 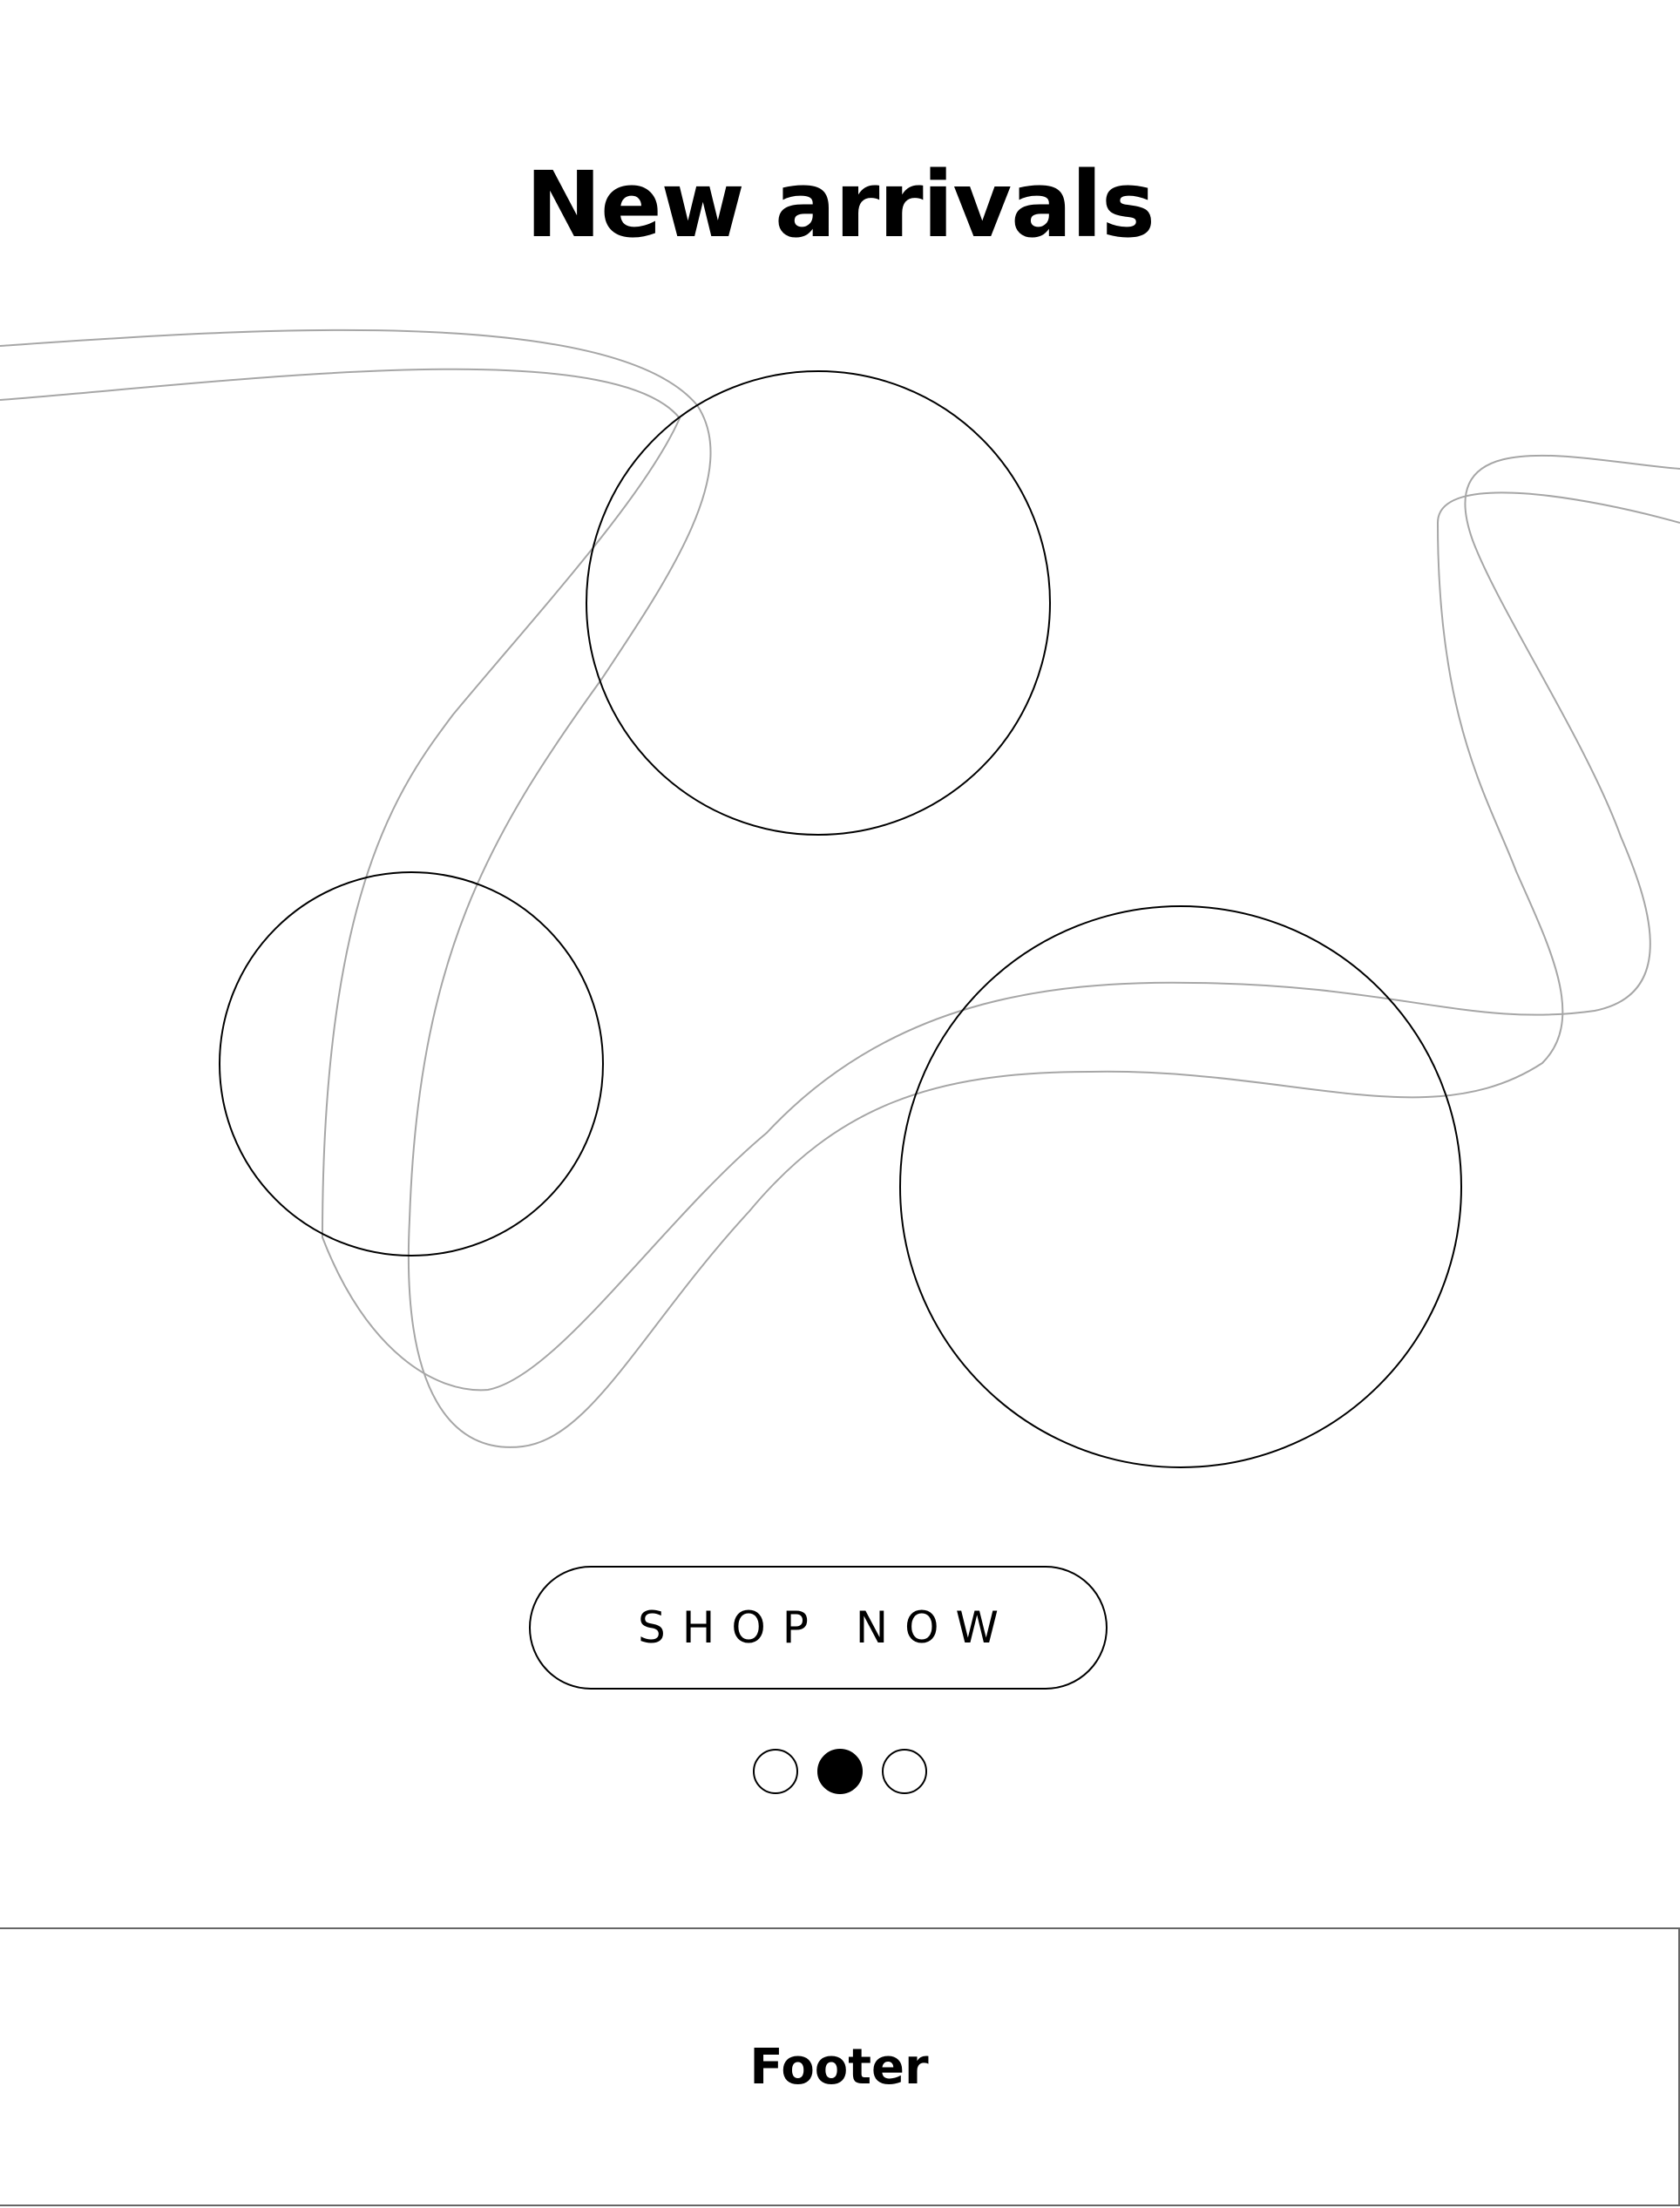 I want to click on footer: Footer, so click(x=840, y=2067).